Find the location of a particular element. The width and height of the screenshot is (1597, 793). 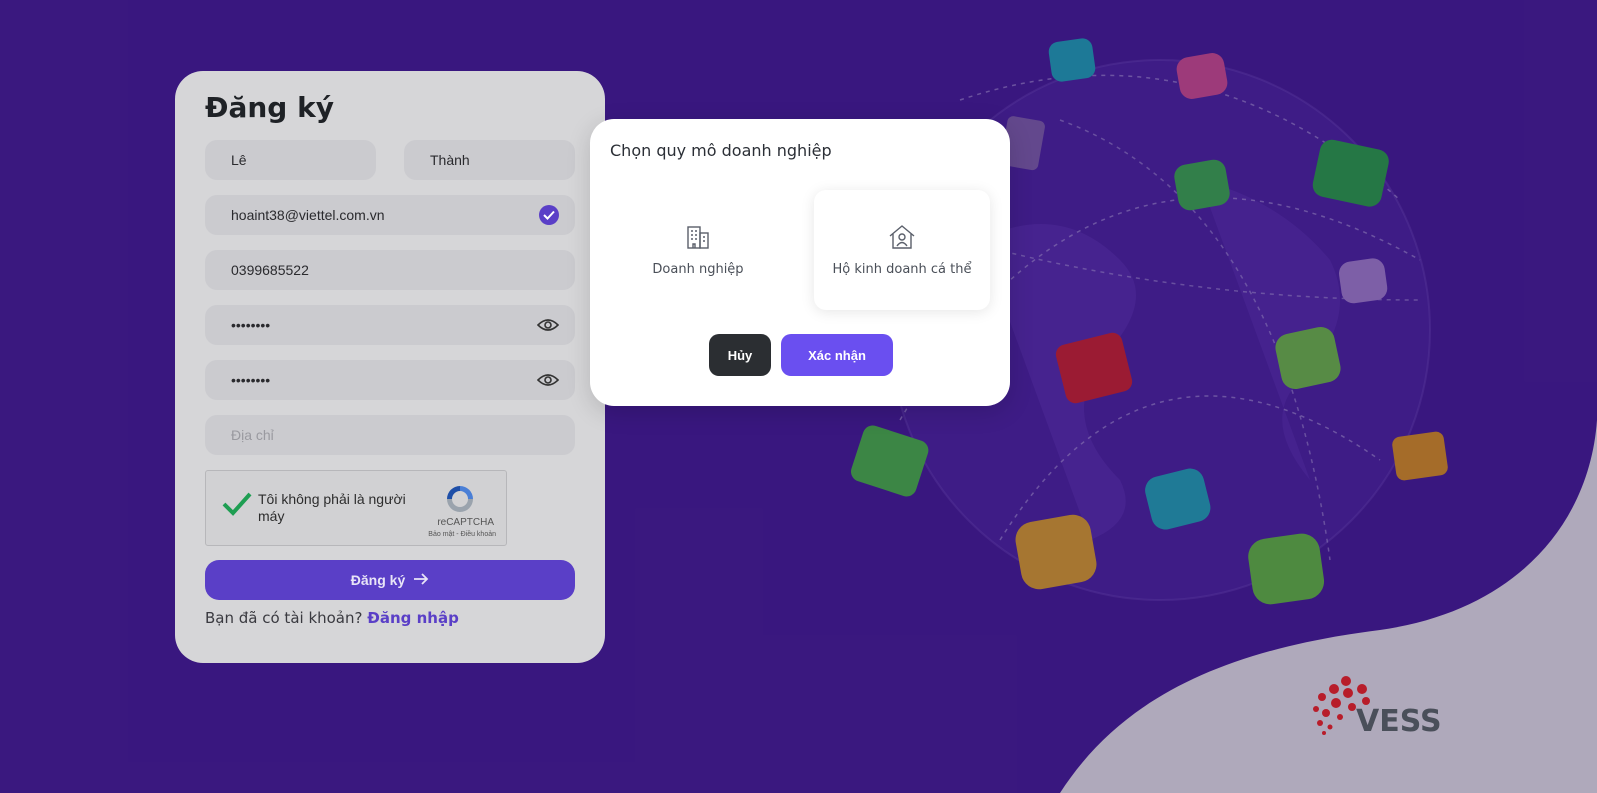

last-name-value: Thành is located at coordinates (450, 160).